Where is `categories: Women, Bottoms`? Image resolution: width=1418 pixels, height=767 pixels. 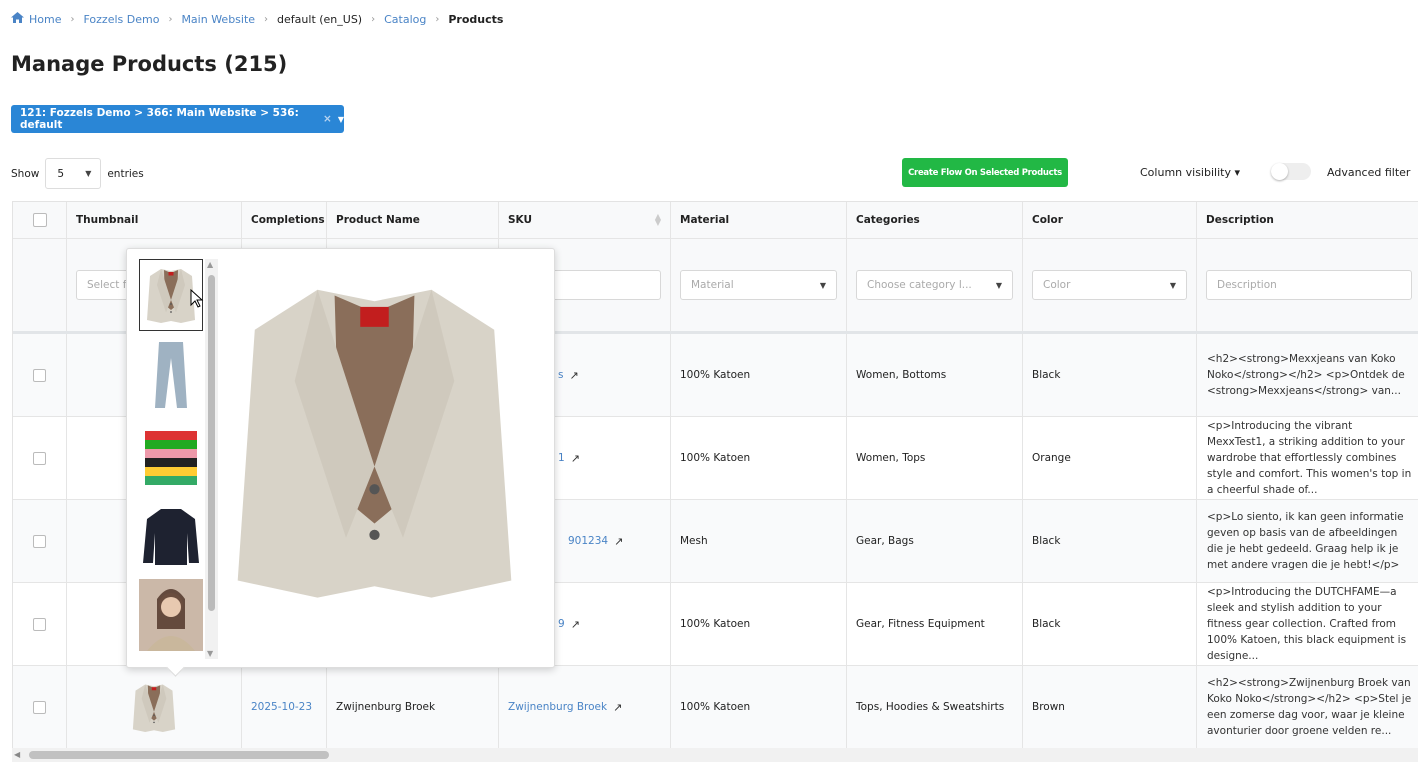
categories: Women, Bottoms is located at coordinates (935, 375).